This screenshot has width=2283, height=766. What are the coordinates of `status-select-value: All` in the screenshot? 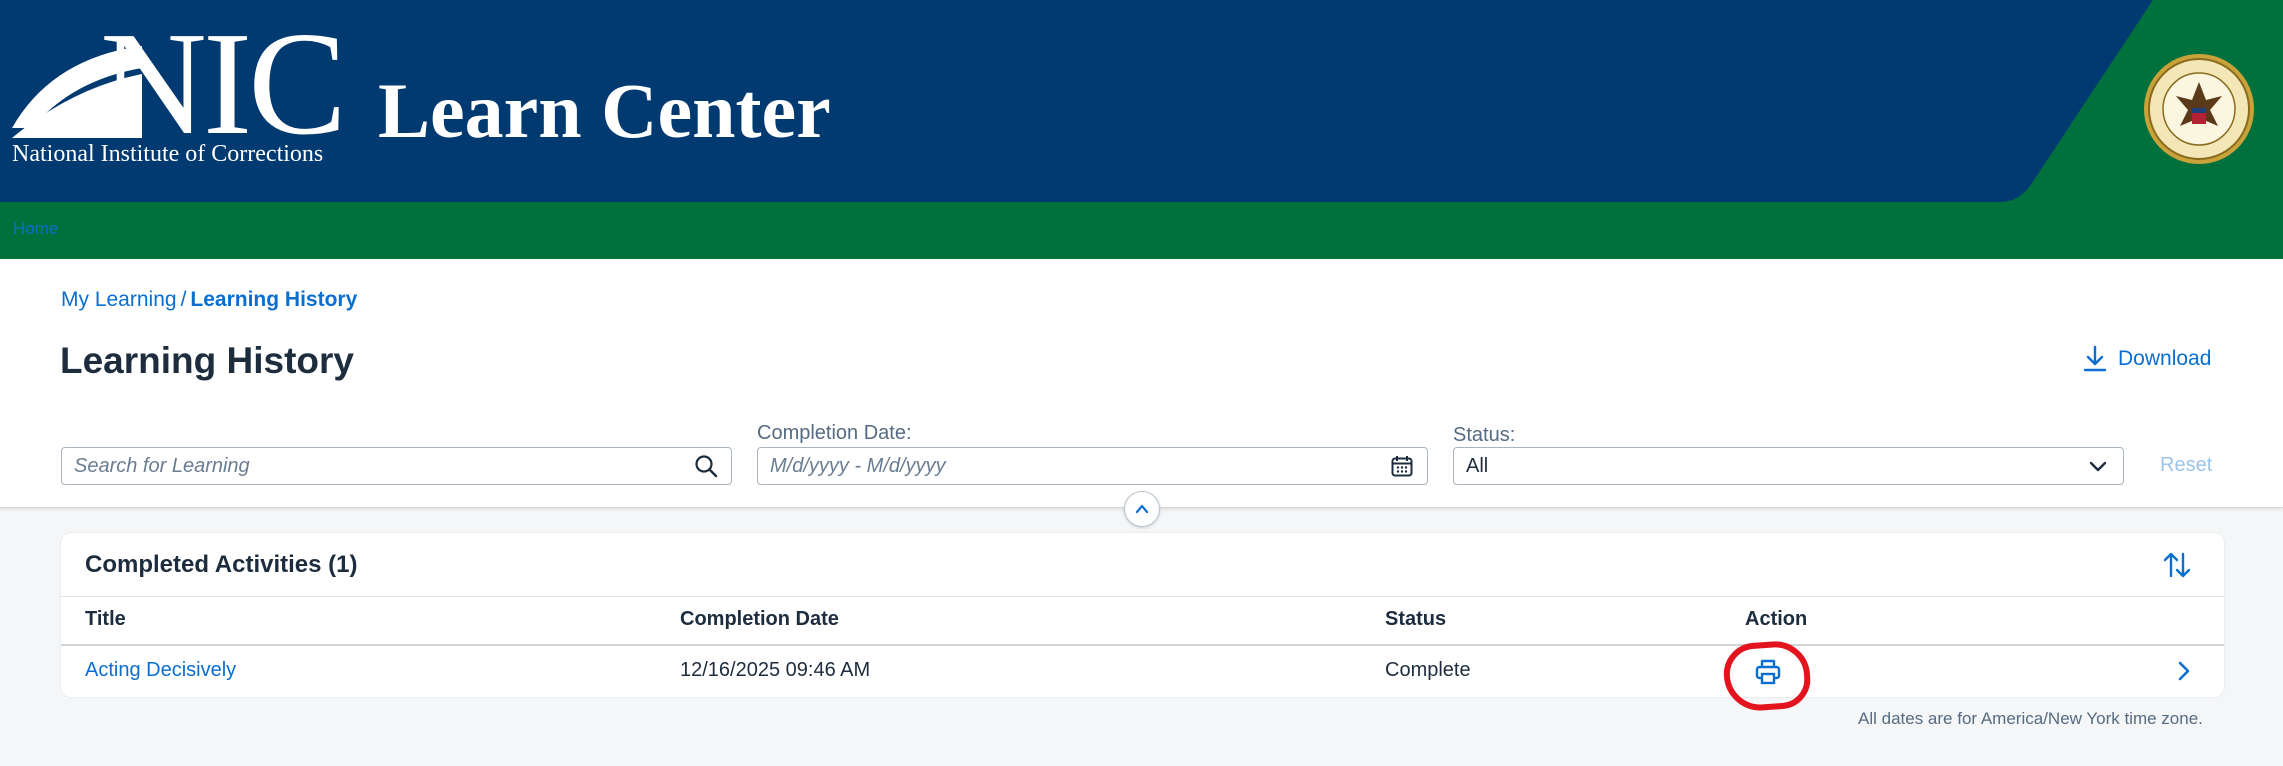 It's located at (1477, 465).